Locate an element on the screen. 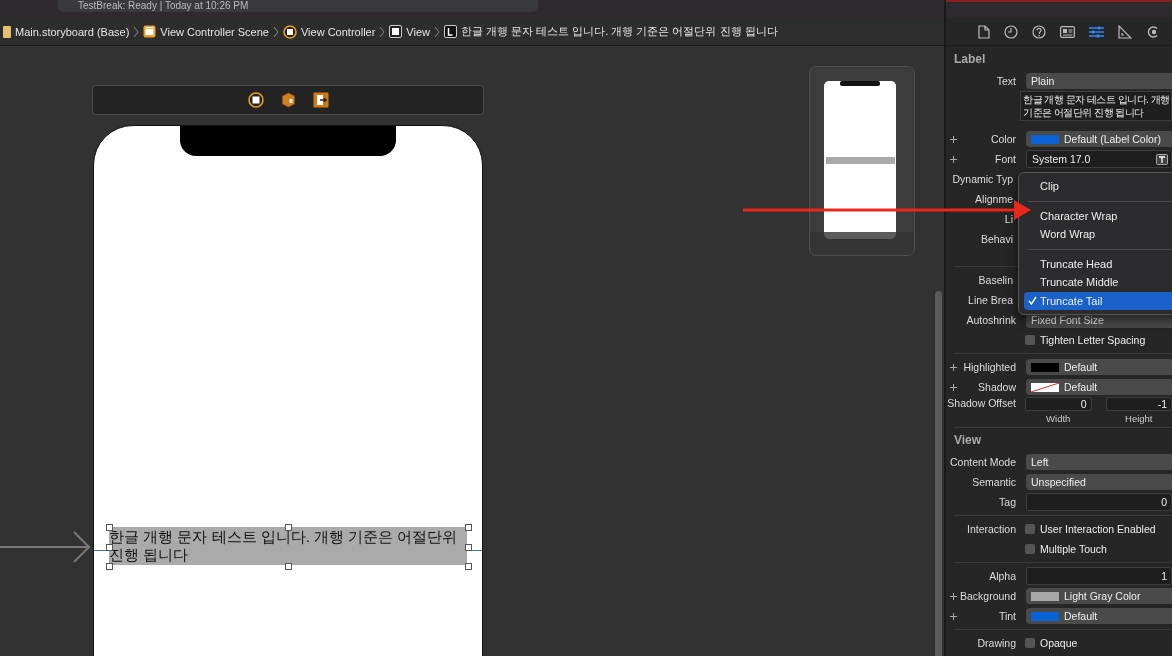 This screenshot has width=1172, height=656. breadcrumb-item: View Controller Scene is located at coordinates (214, 31).